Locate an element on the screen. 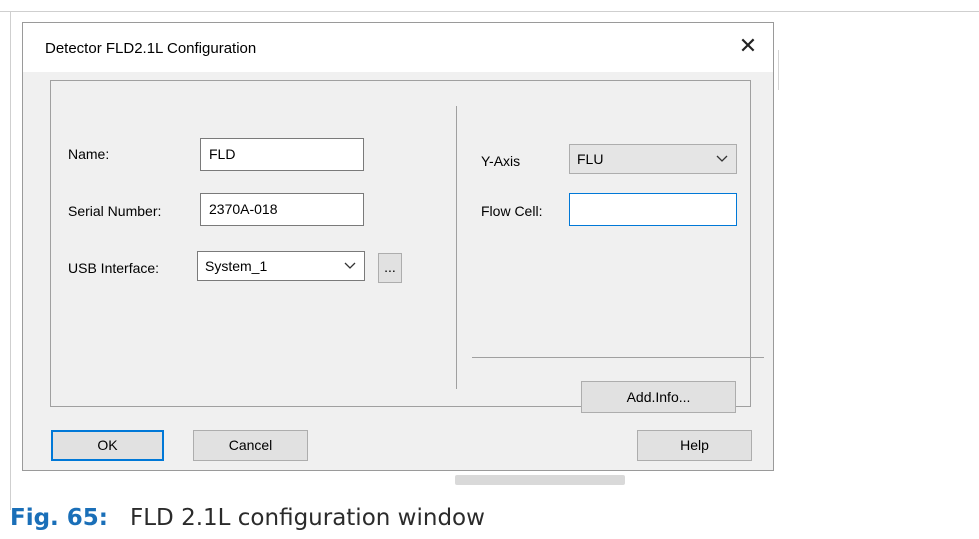 Image resolution: width=979 pixels, height=539 pixels. y-axis-label: Y-Axis is located at coordinates (501, 161).